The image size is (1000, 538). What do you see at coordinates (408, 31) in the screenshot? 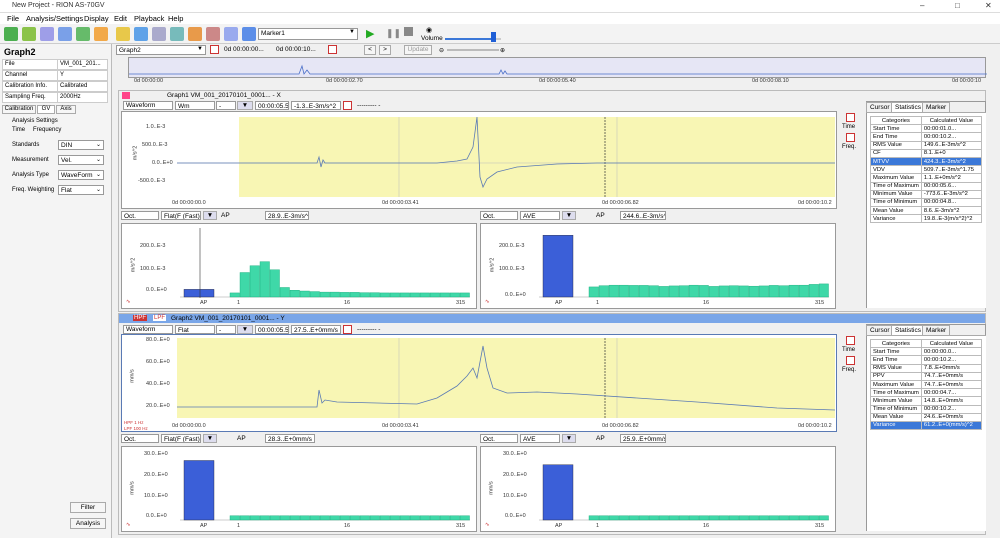
I see `stop-icon` at bounding box center [408, 31].